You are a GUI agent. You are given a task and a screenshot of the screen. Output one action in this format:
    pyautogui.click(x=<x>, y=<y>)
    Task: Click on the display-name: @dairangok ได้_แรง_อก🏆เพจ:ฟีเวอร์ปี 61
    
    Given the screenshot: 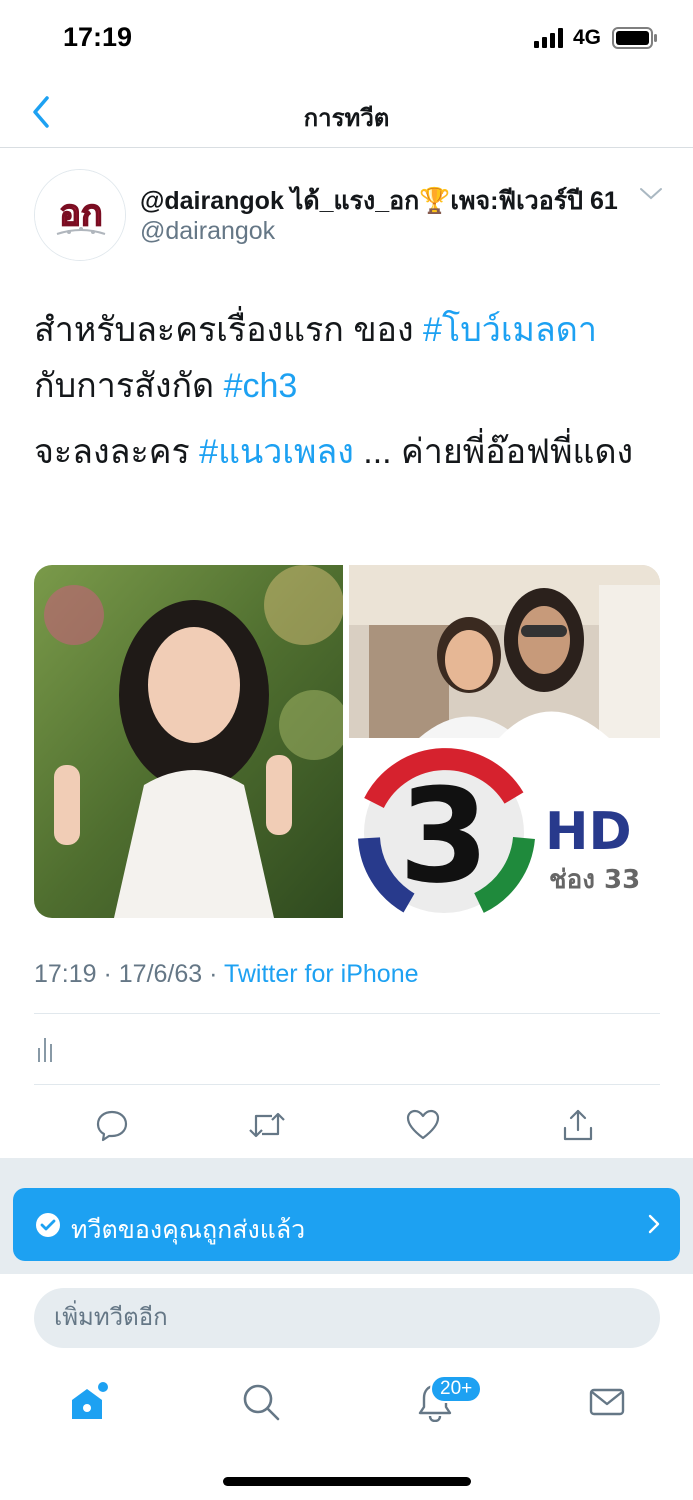 What is the action you would take?
    pyautogui.click(x=379, y=201)
    